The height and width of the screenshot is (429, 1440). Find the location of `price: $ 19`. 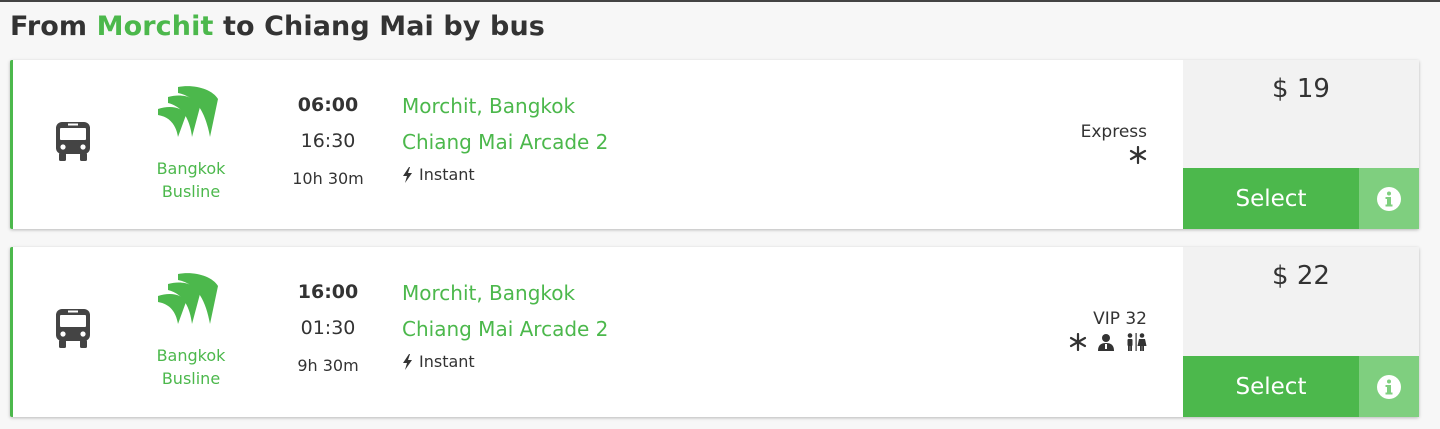

price: $ 19 is located at coordinates (1301, 89).